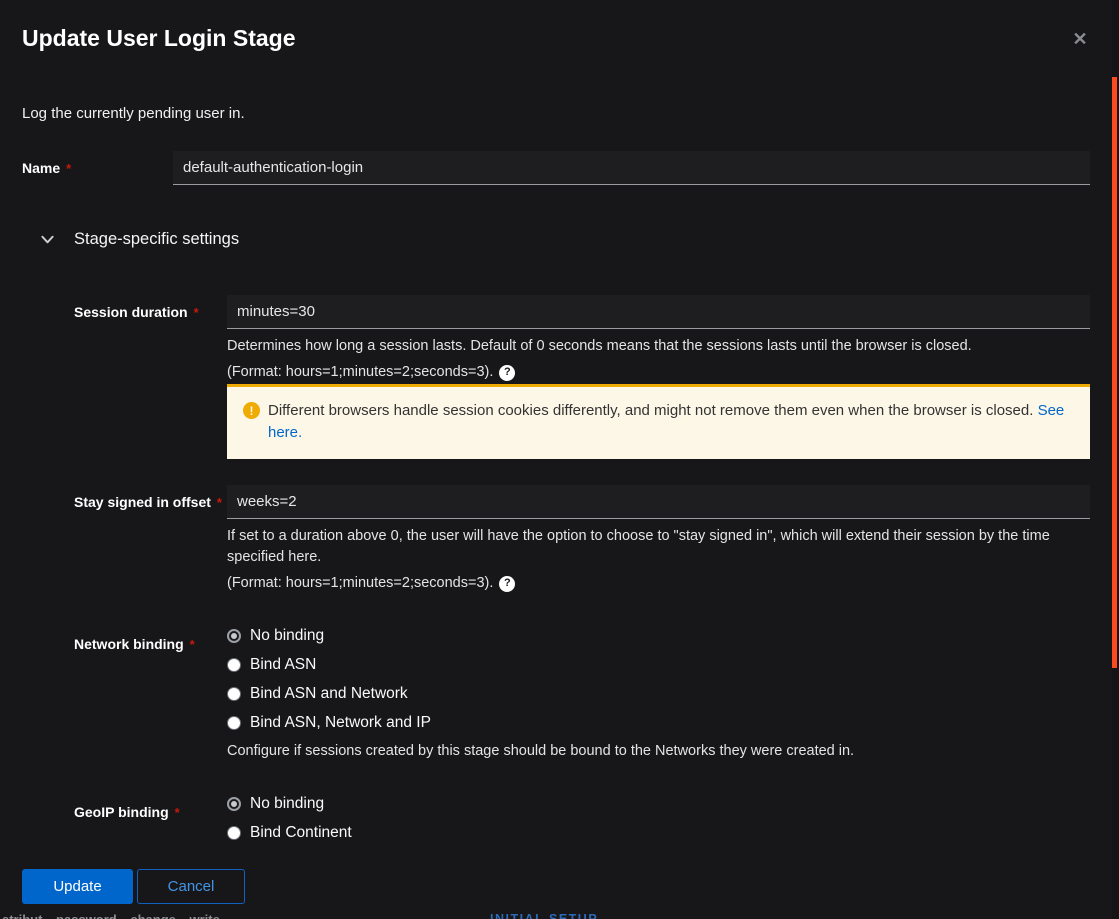 The image size is (1119, 919). I want to click on radio-option-bind-asn-network-ip: Bind ASN, Network and IP, so click(658, 723).